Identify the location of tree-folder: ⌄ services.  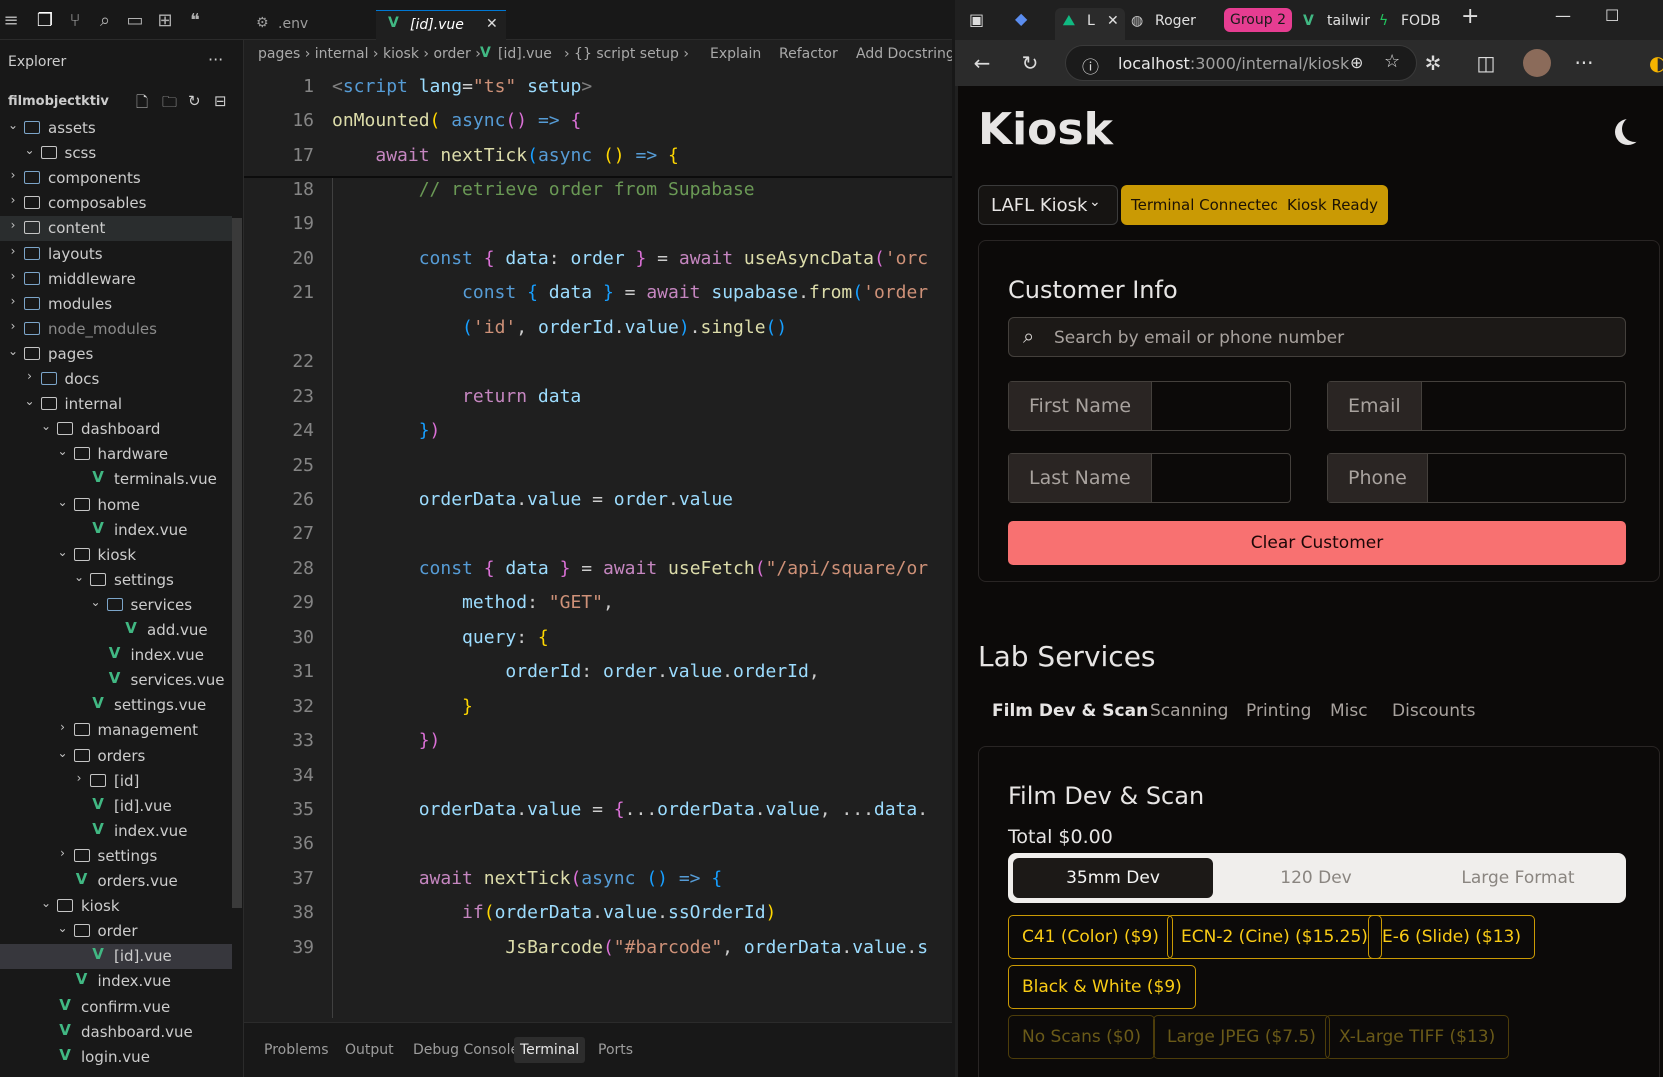
(116, 605).